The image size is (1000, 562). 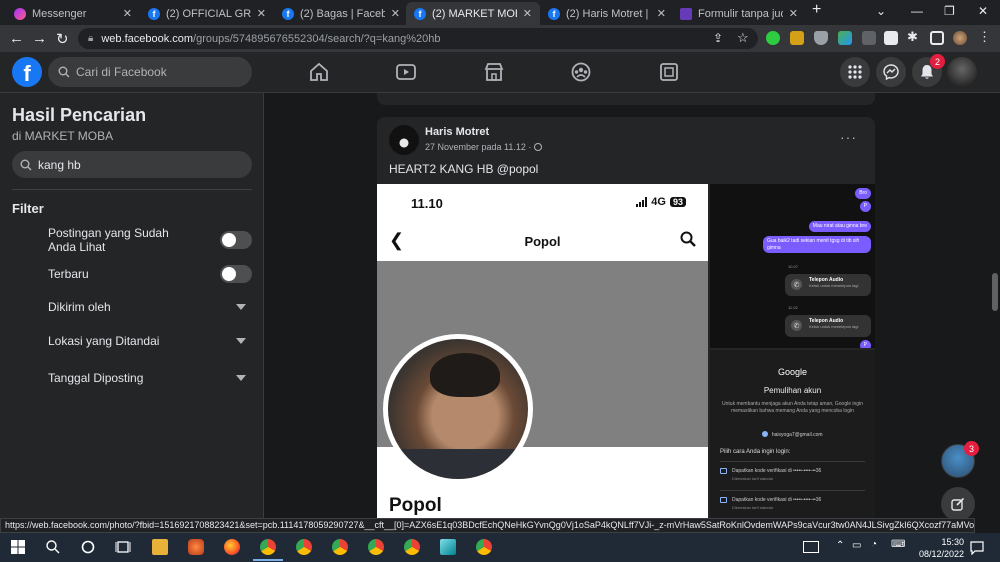 What do you see at coordinates (27, 72) in the screenshot?
I see `facebook-logo: f` at bounding box center [27, 72].